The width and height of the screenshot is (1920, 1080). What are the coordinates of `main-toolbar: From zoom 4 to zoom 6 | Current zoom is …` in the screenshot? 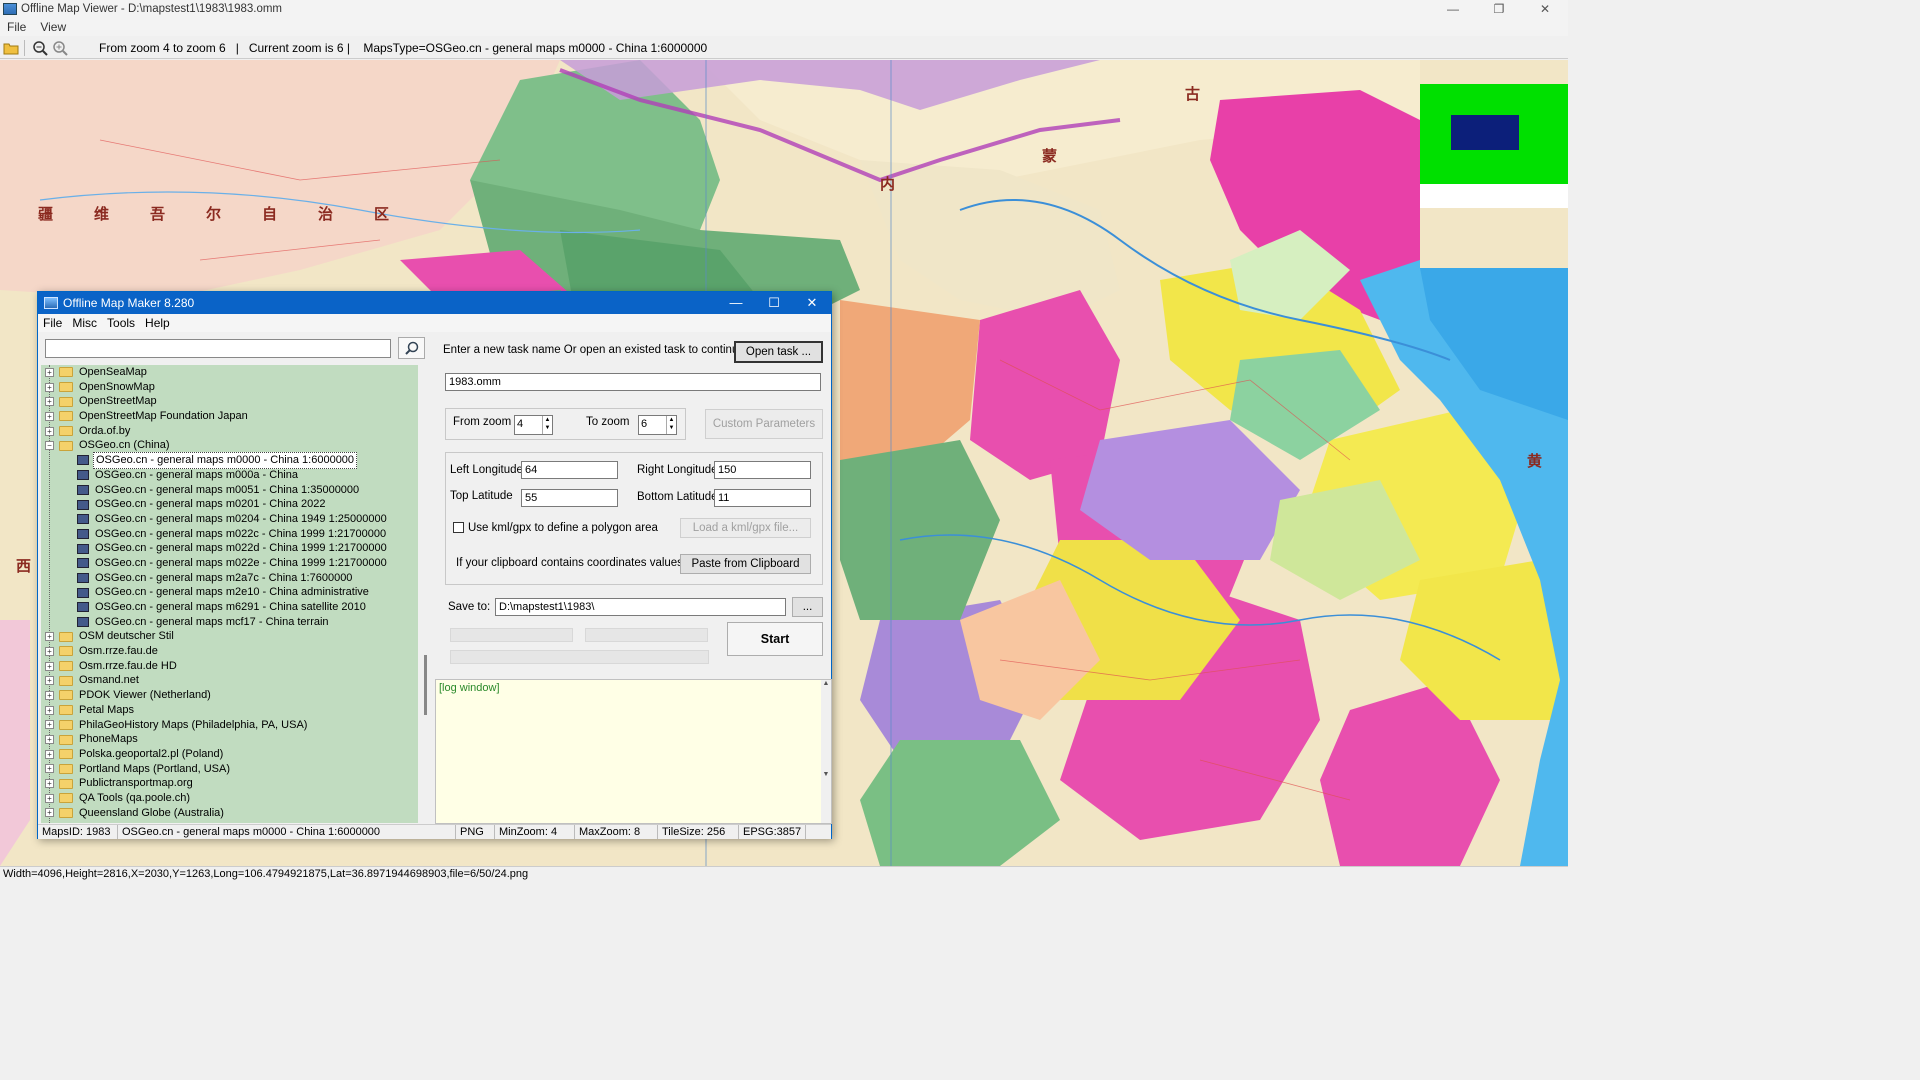 It's located at (784, 48).